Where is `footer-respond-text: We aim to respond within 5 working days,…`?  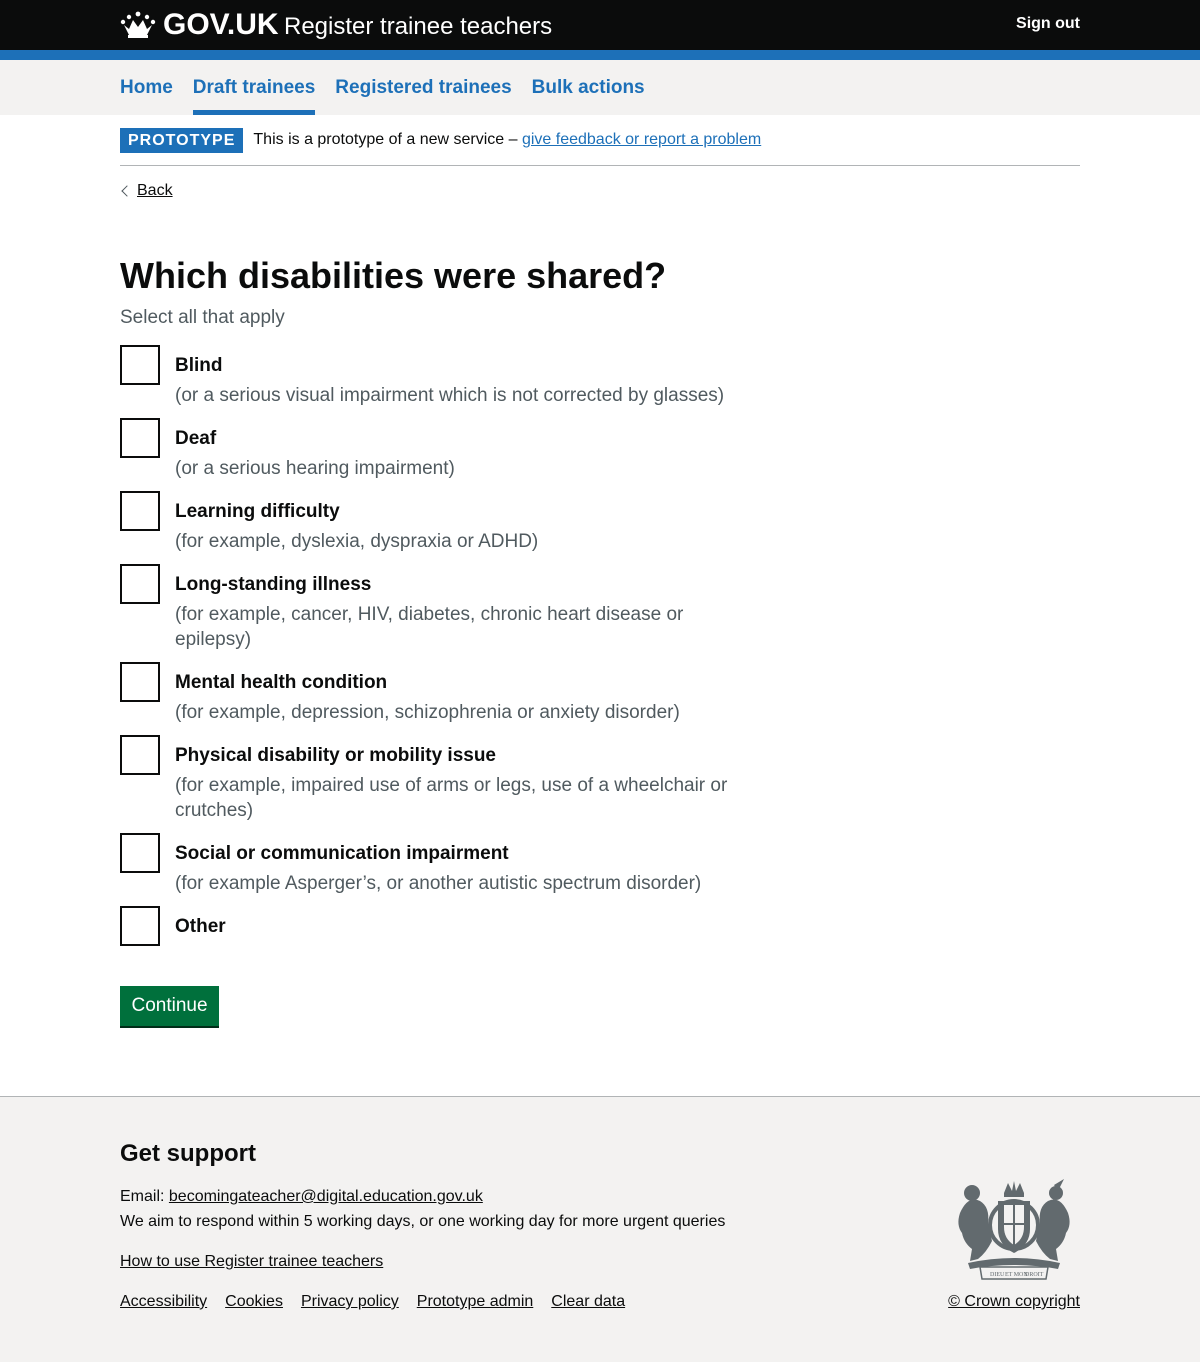
footer-respond-text: We aim to respond within 5 working days,… is located at coordinates (423, 1221).